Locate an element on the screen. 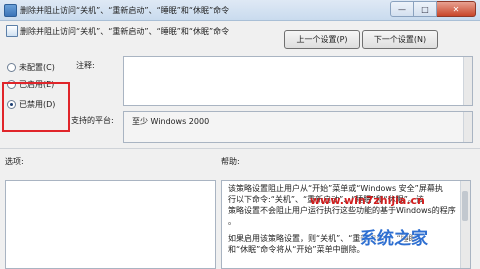  red-highlight-box is located at coordinates (36, 107).